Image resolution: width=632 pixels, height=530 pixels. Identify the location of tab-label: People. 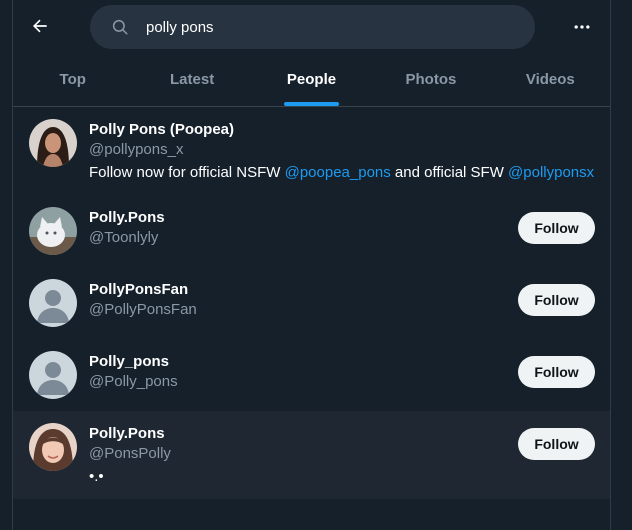
(311, 79).